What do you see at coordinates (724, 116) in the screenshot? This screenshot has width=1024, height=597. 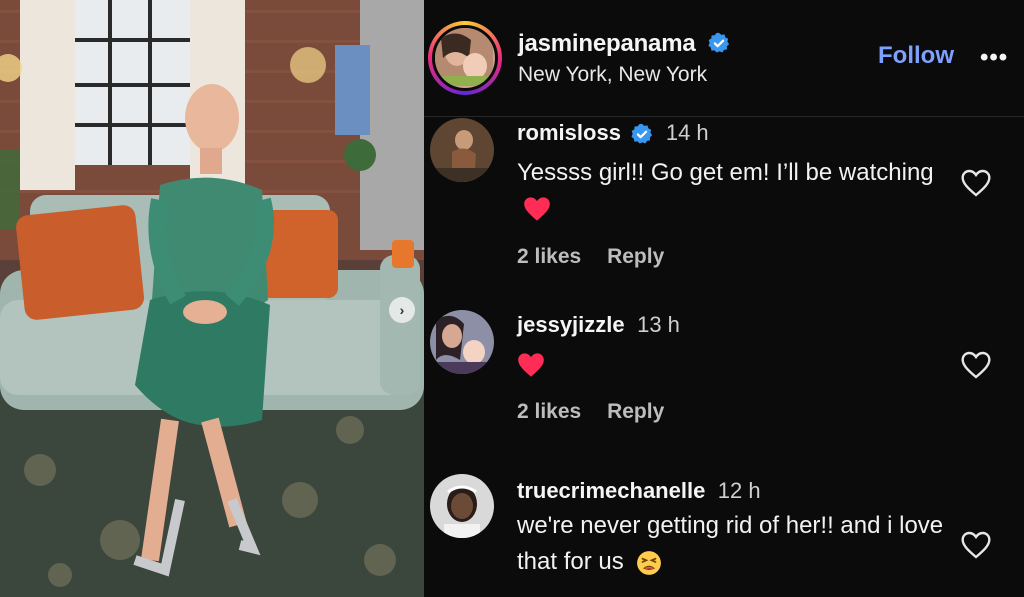 I see `header-divider` at bounding box center [724, 116].